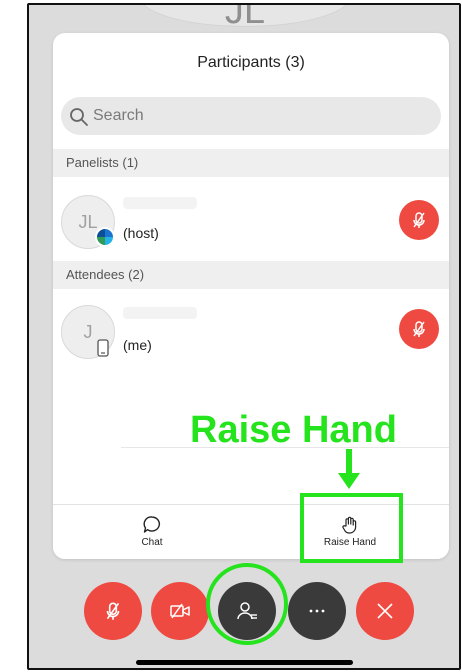 The width and height of the screenshot is (462, 672). Describe the element at coordinates (137, 345) in the screenshot. I see `participant-role: (me)` at that location.